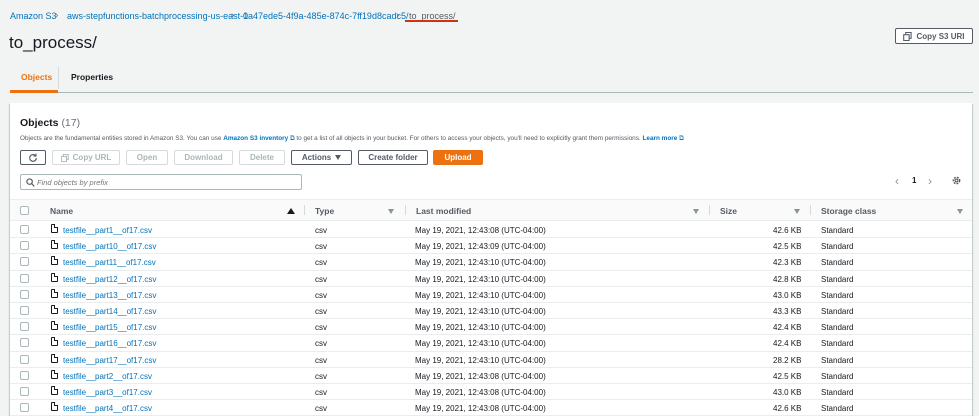 This screenshot has height=416, width=979. What do you see at coordinates (109, 327) in the screenshot?
I see `object-name-link: testfile__part15__of17.csv` at bounding box center [109, 327].